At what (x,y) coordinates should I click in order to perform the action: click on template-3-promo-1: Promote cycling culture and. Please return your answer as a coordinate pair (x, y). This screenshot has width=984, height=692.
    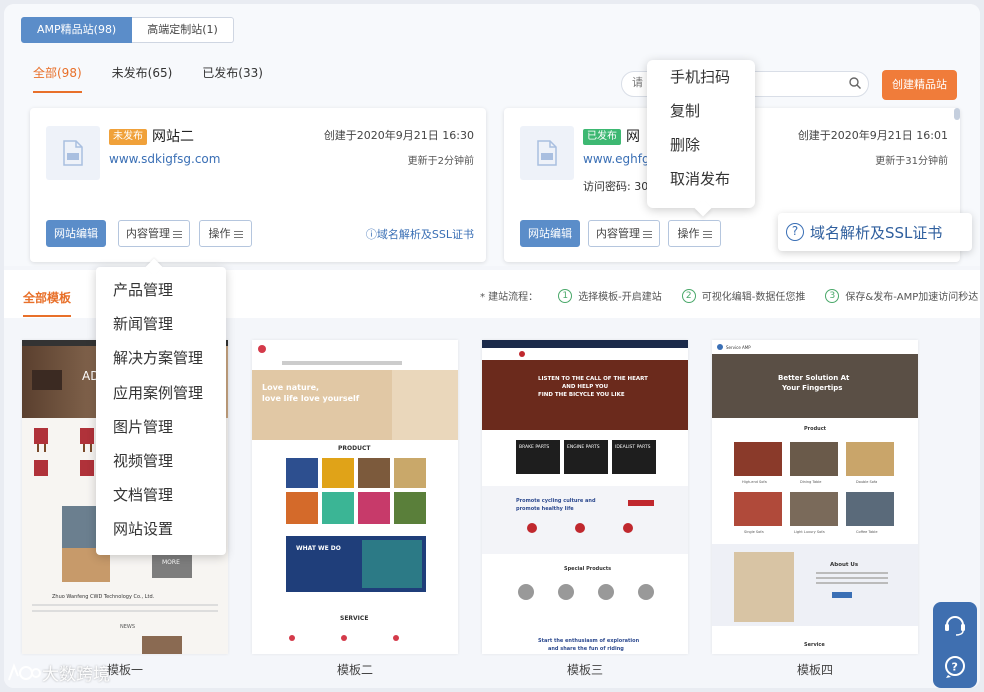
    Looking at the image, I should click on (556, 501).